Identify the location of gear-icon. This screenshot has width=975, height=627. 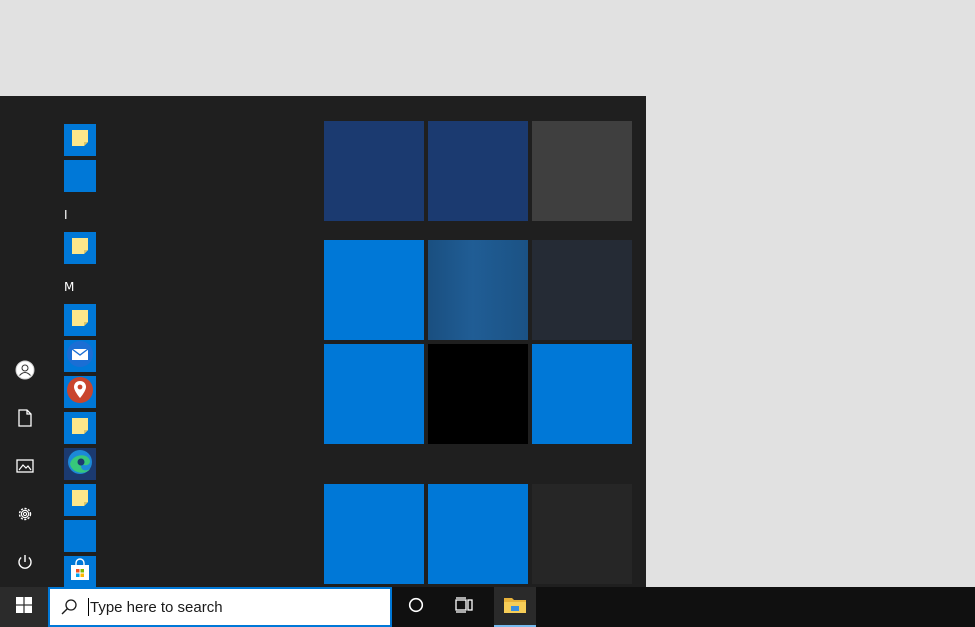
(25, 514).